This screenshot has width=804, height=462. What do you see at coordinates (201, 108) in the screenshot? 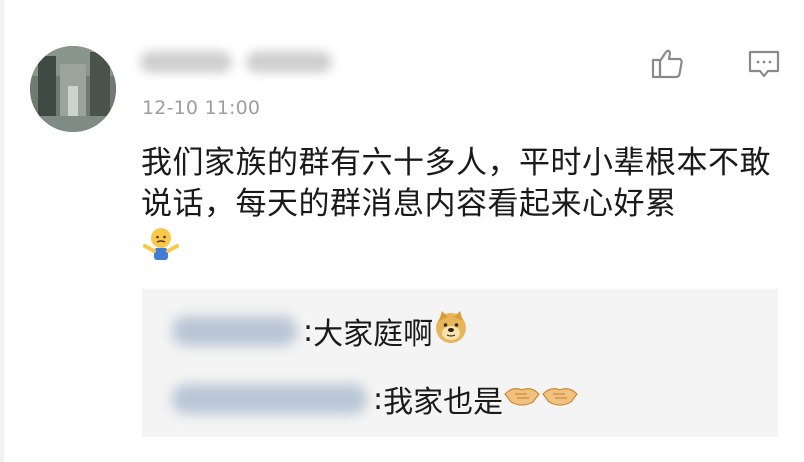
I see `timestamp: 12-10 11:00` at bounding box center [201, 108].